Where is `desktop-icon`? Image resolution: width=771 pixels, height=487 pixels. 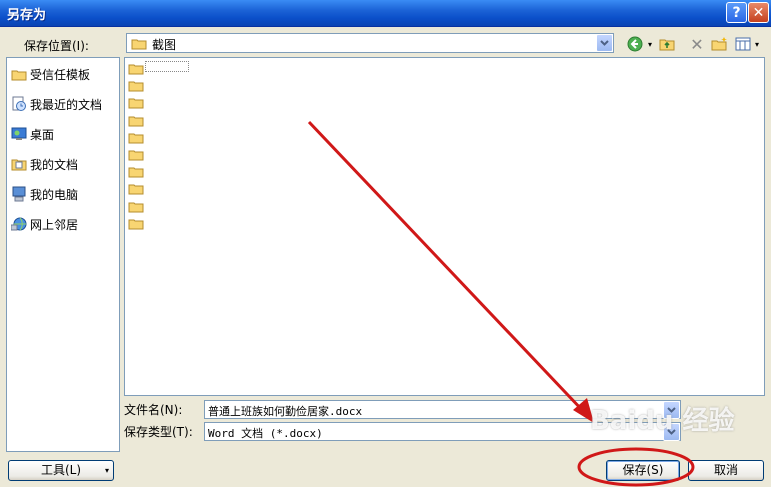 desktop-icon is located at coordinates (19, 134).